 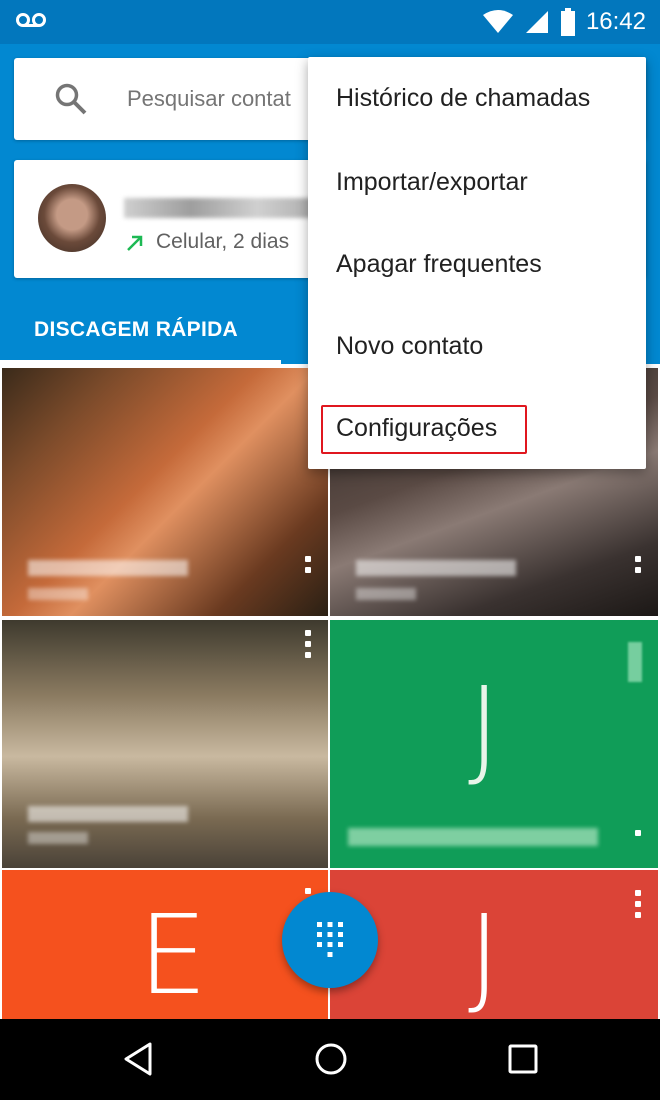 I want to click on tab-speed-dial: DISCAGEM RÁPIDA, so click(x=136, y=330).